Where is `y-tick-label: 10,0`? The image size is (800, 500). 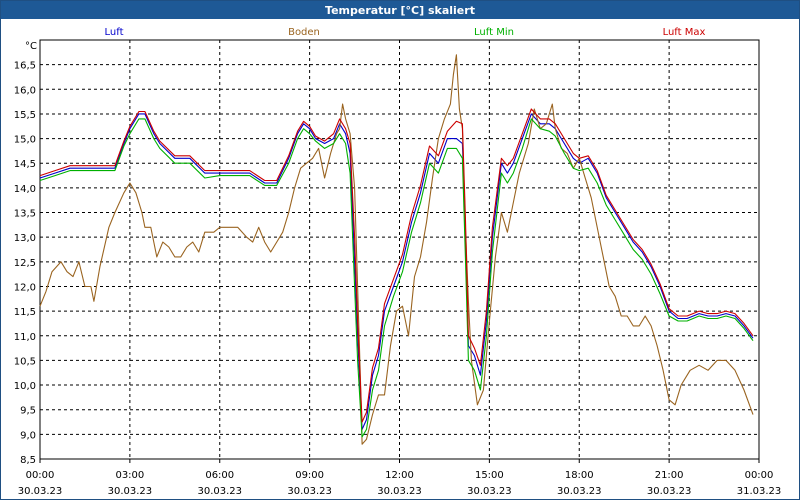 y-tick-label: 10,0 is located at coordinates (25, 386).